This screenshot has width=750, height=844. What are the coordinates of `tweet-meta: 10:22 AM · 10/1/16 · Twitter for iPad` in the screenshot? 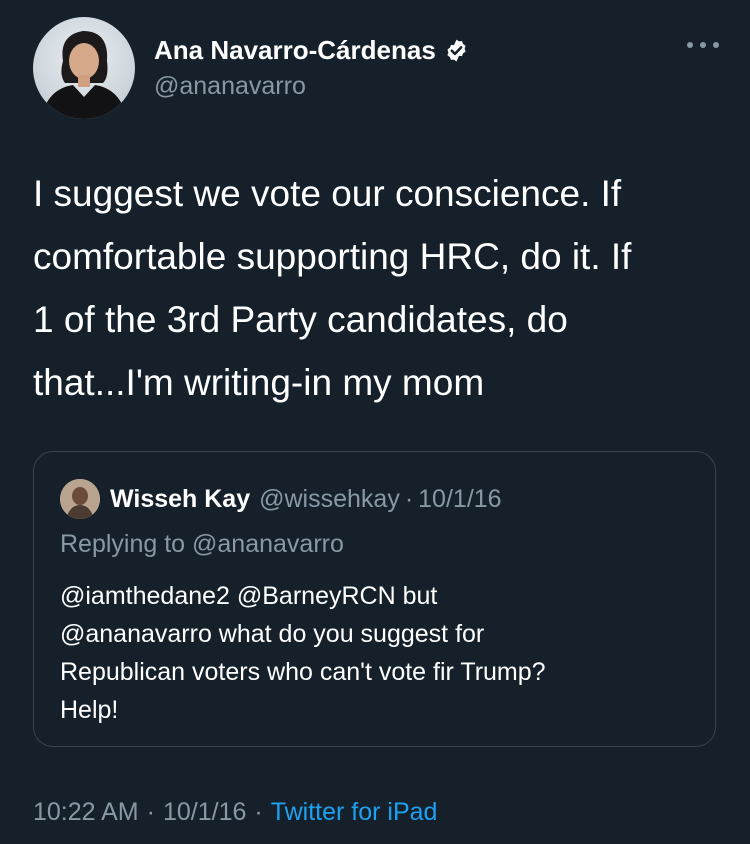 It's located at (235, 812).